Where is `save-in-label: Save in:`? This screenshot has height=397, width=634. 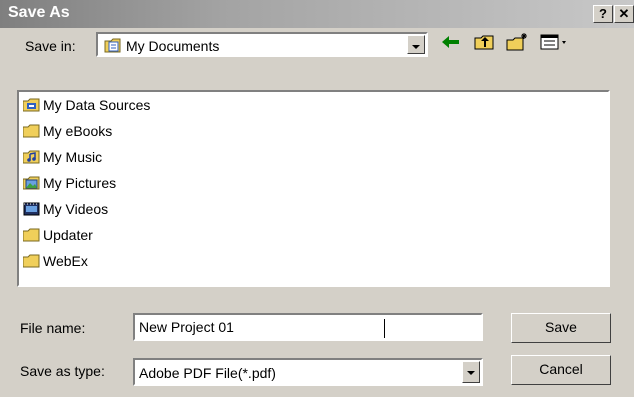 save-in-label: Save in: is located at coordinates (50, 46).